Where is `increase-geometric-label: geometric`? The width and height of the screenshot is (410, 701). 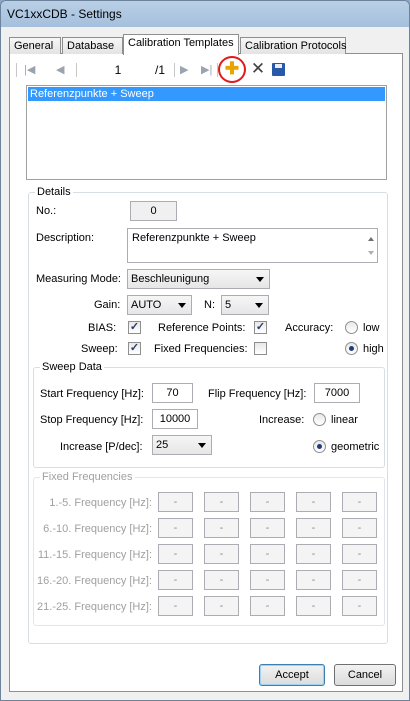
increase-geometric-label: geometric is located at coordinates (355, 447).